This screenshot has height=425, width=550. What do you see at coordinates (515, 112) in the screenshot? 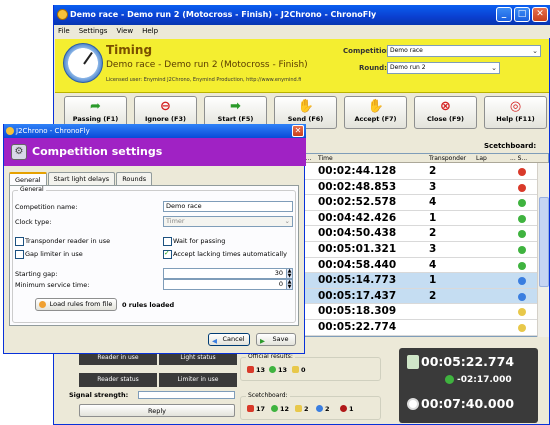
I see `toolbar-button-7: ◎ Help (F11)` at bounding box center [515, 112].